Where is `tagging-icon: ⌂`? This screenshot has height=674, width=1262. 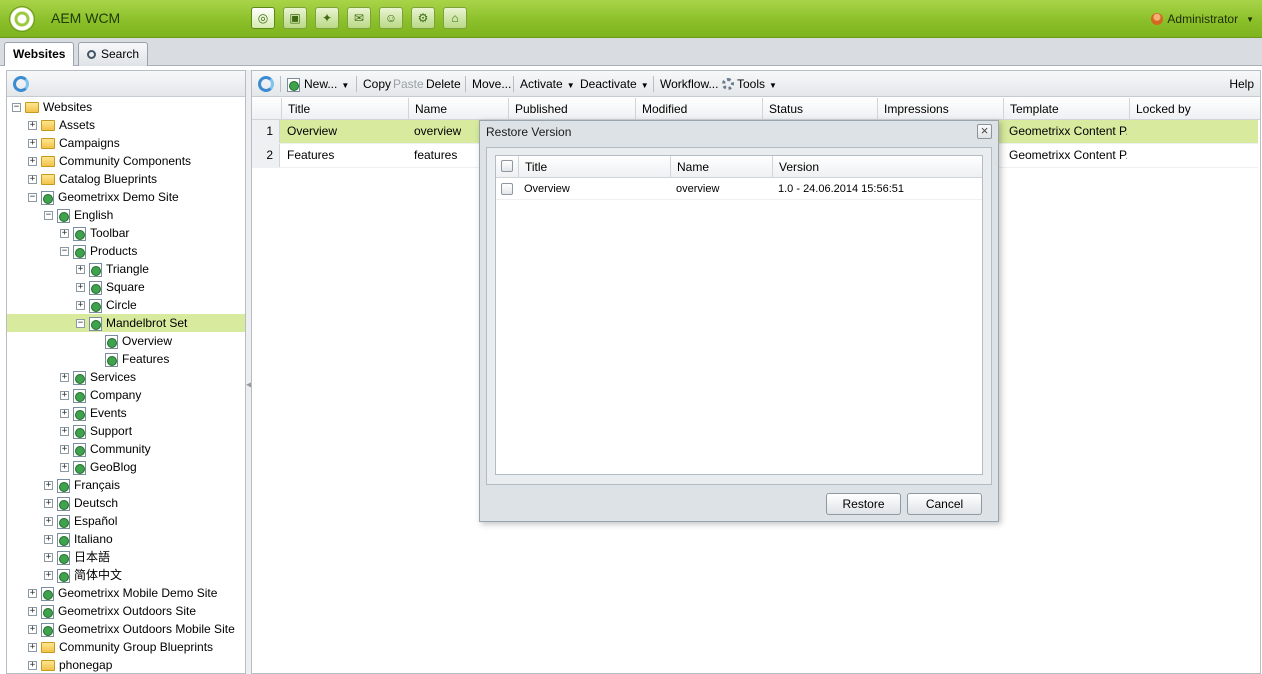 tagging-icon: ⌂ is located at coordinates (455, 18).